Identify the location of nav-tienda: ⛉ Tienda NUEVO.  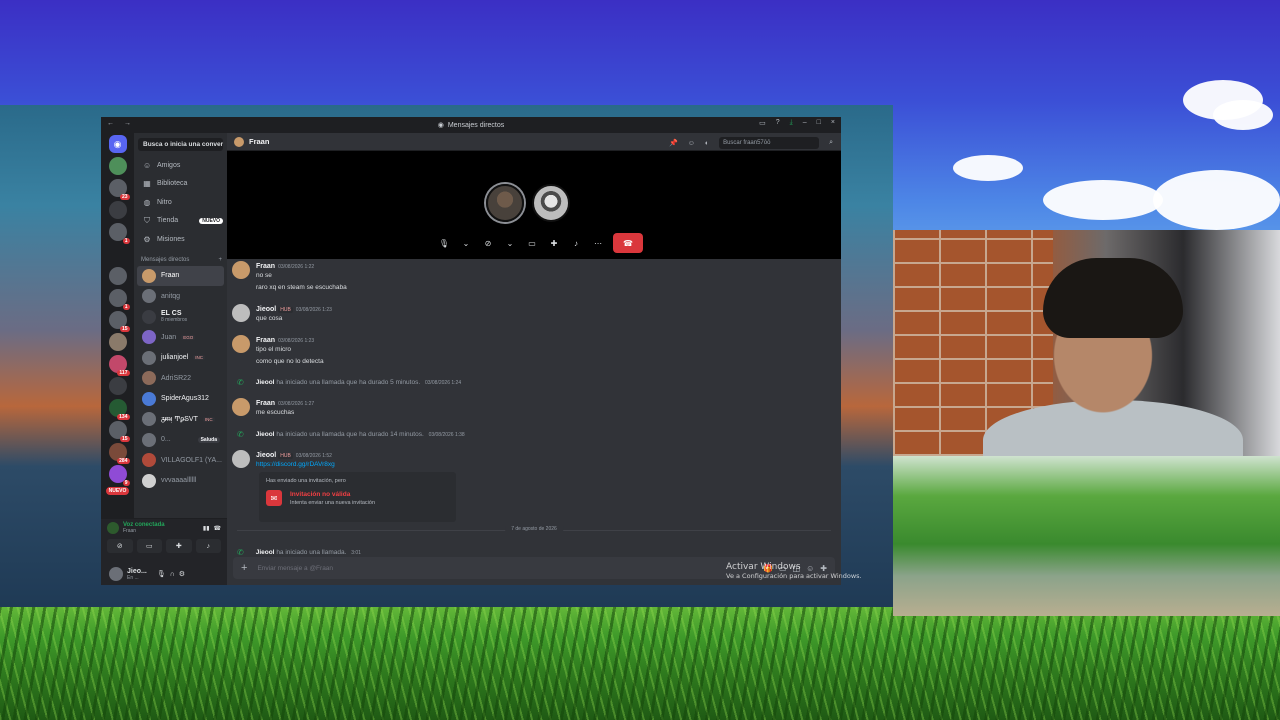
(180, 221).